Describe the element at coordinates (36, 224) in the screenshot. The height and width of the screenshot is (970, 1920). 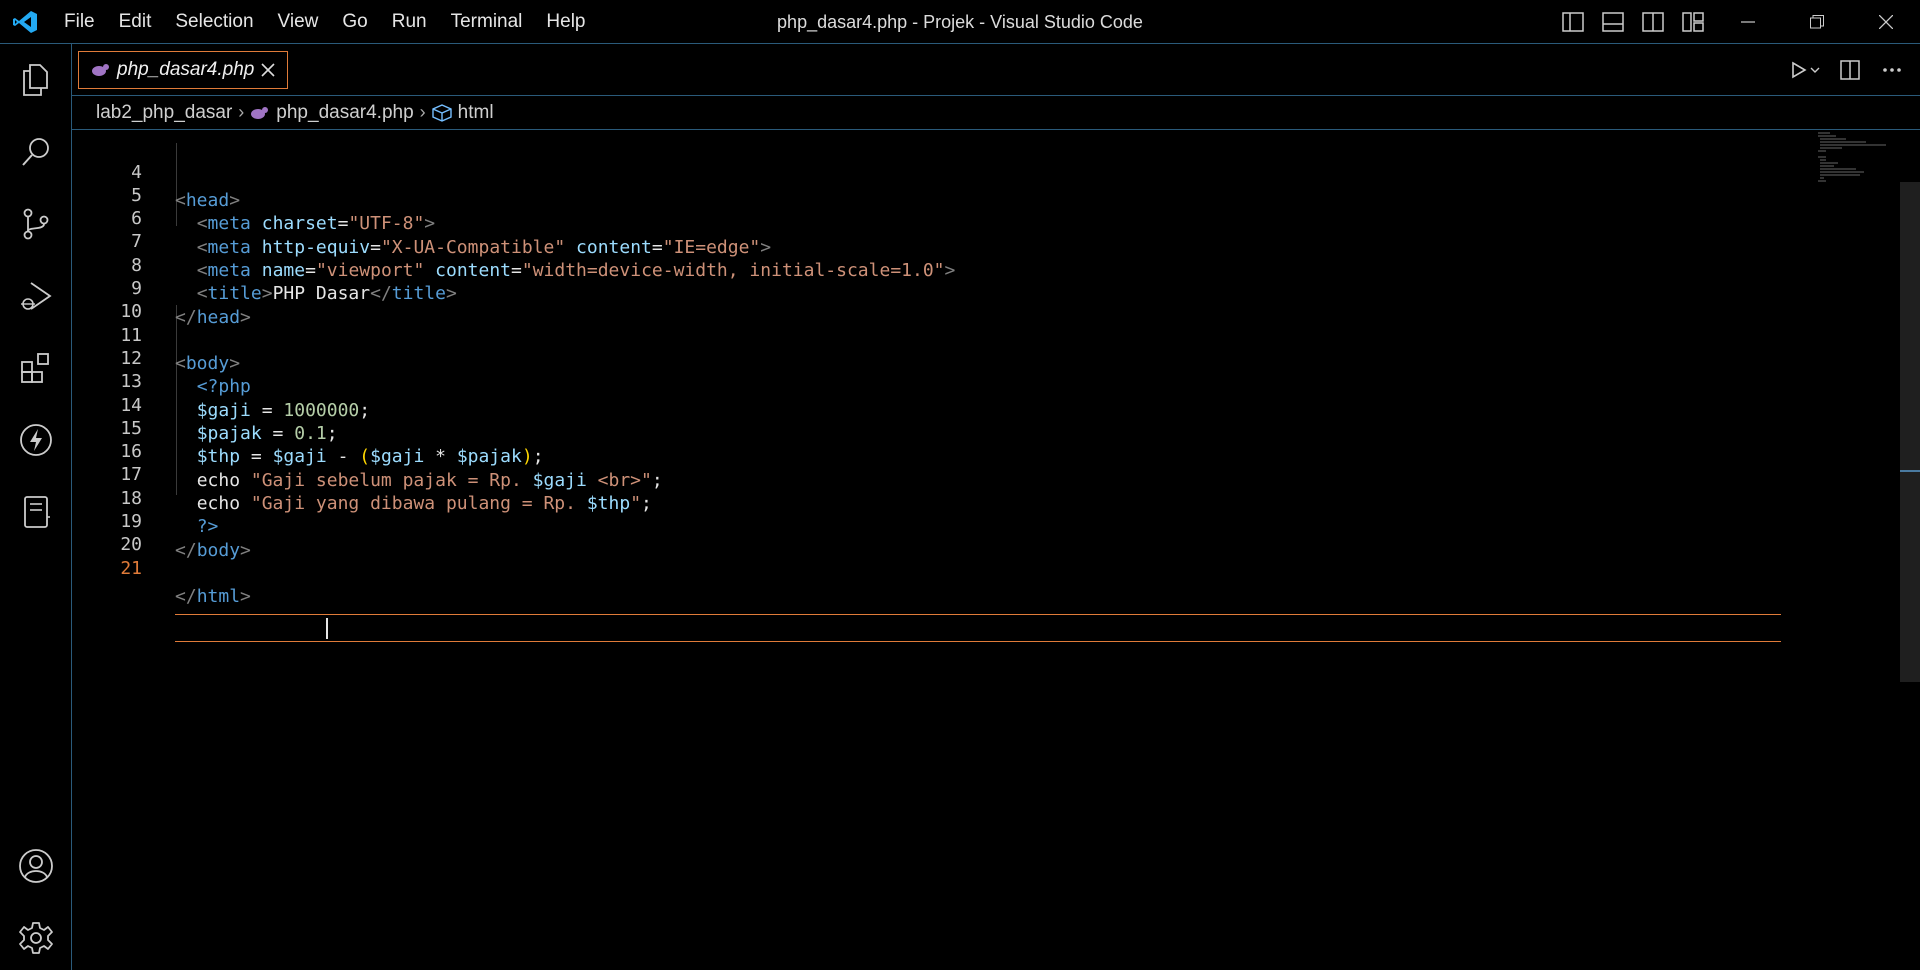
I see `source-control-icon` at that location.